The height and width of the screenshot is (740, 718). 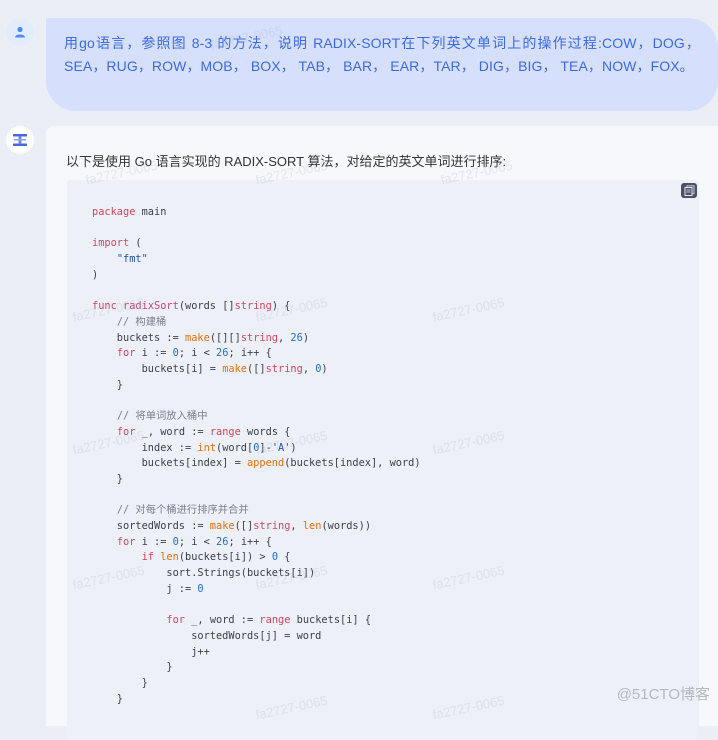 I want to click on copy-icon, so click(x=689, y=190).